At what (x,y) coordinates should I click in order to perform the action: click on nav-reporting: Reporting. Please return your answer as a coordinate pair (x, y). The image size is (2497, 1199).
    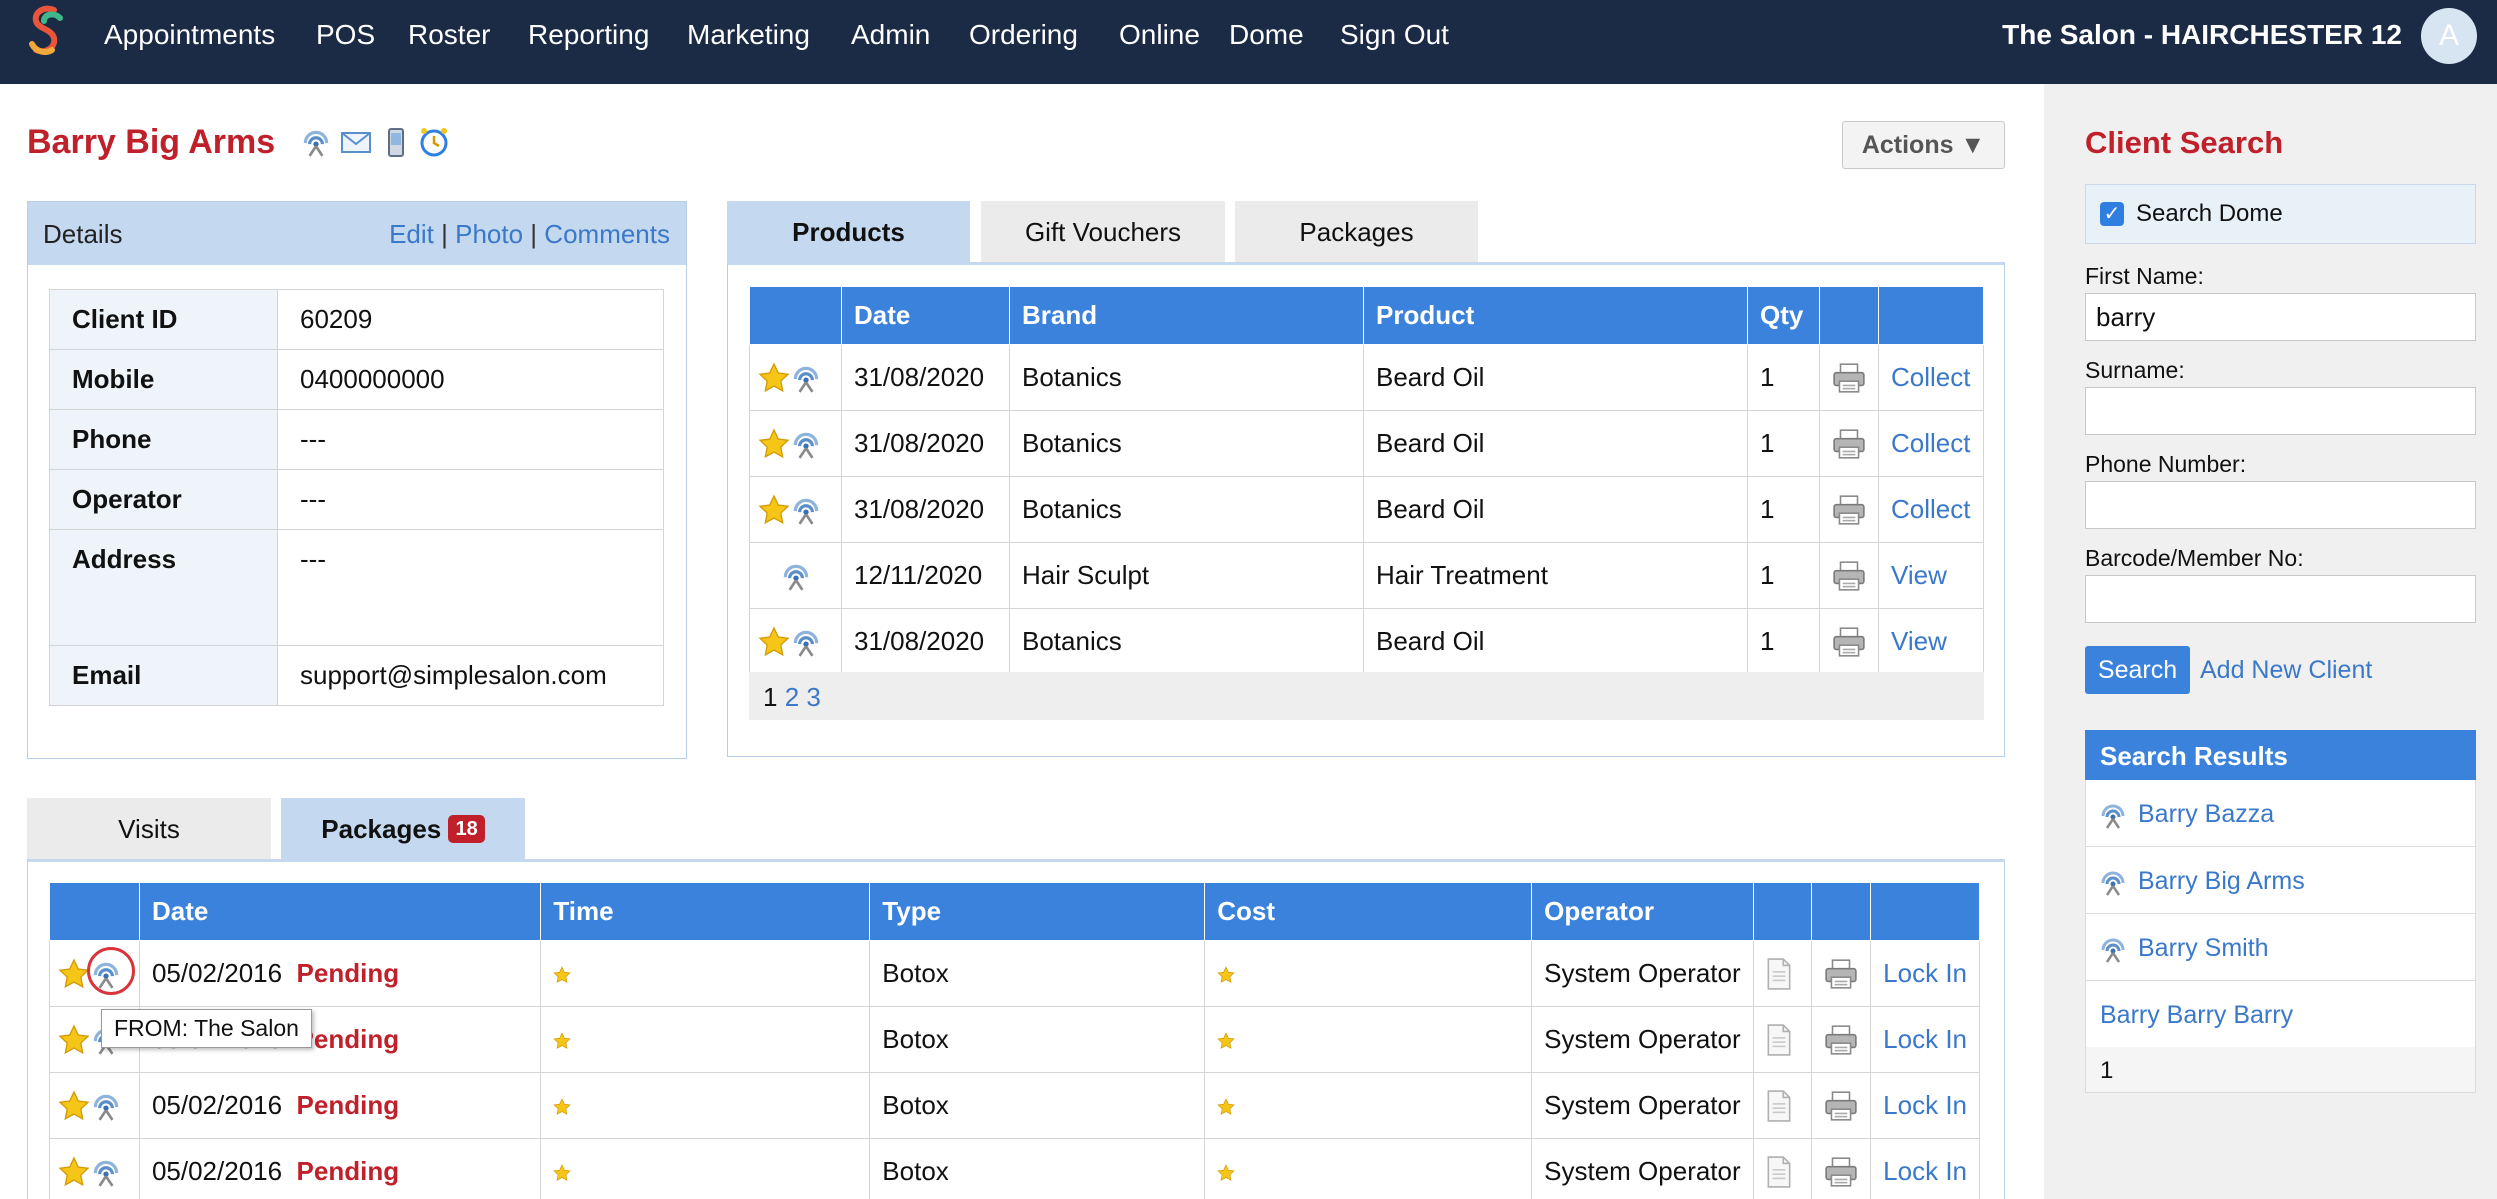
    Looking at the image, I should click on (588, 35).